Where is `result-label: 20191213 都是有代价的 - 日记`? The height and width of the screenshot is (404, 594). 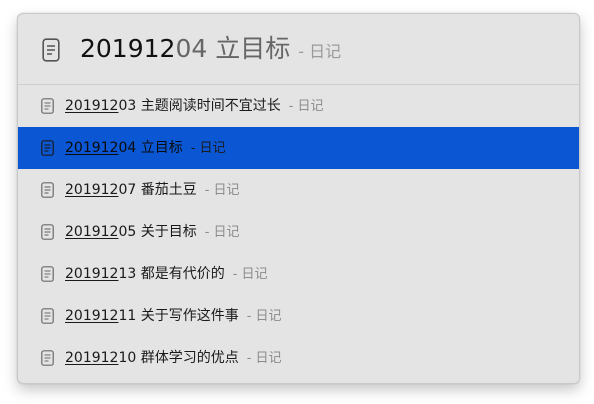 result-label: 20191213 都是有代价的 - 日记 is located at coordinates (166, 274).